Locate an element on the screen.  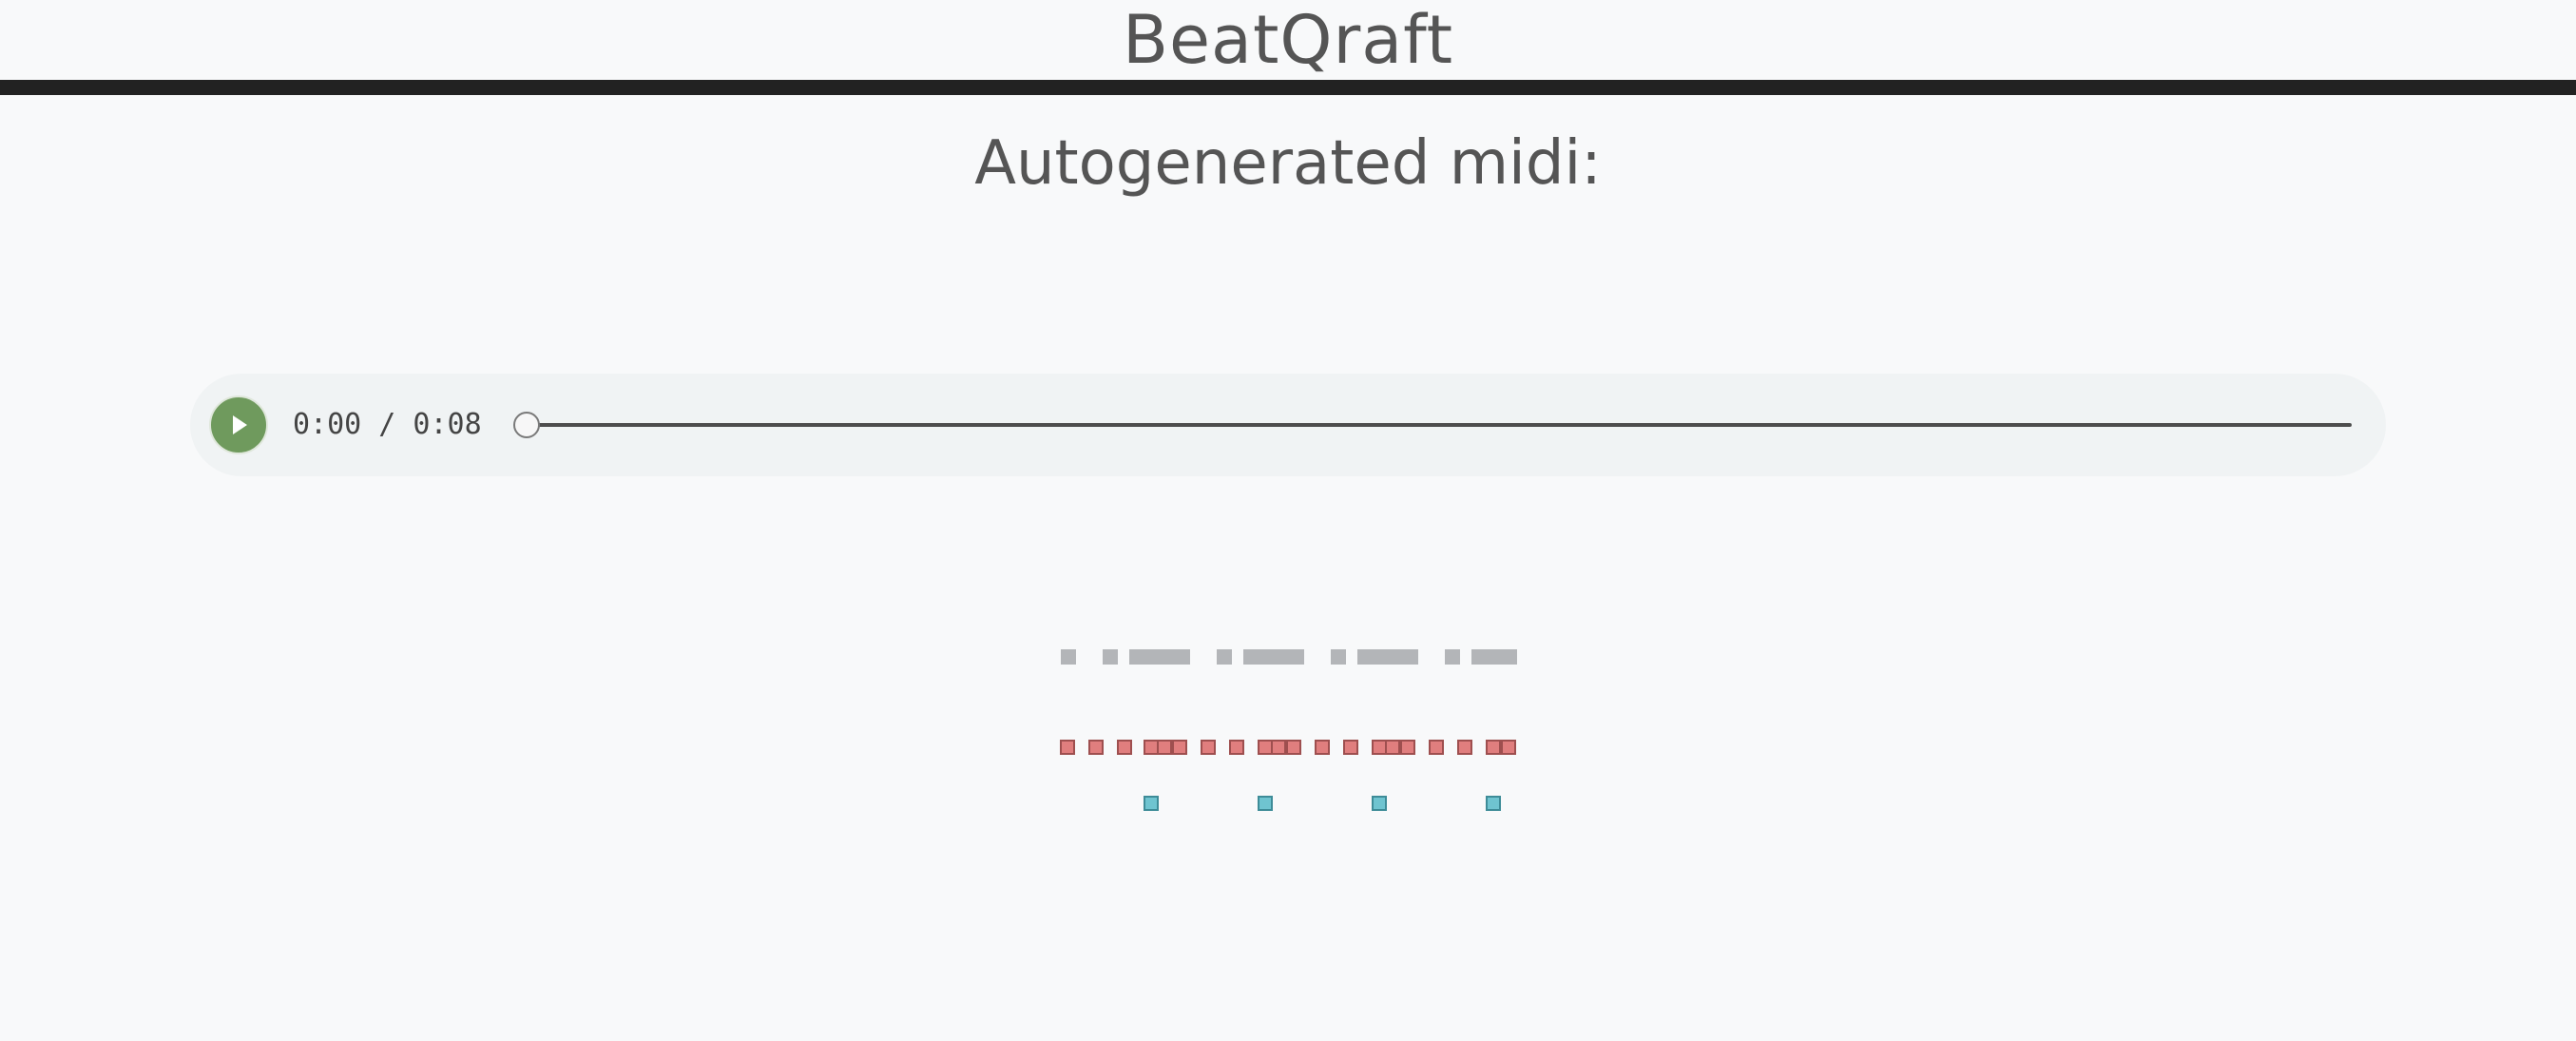
play-icon is located at coordinates (240, 424).